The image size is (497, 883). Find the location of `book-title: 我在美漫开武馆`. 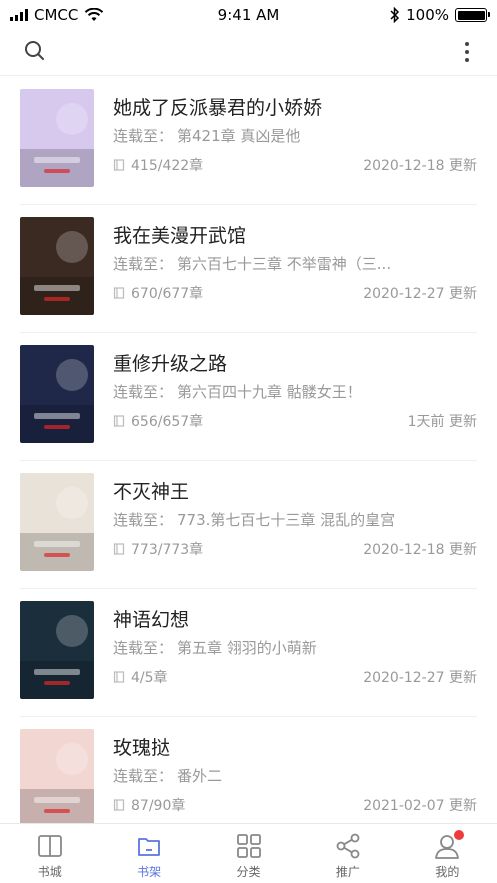

book-title: 我在美漫开武馆 is located at coordinates (179, 234).